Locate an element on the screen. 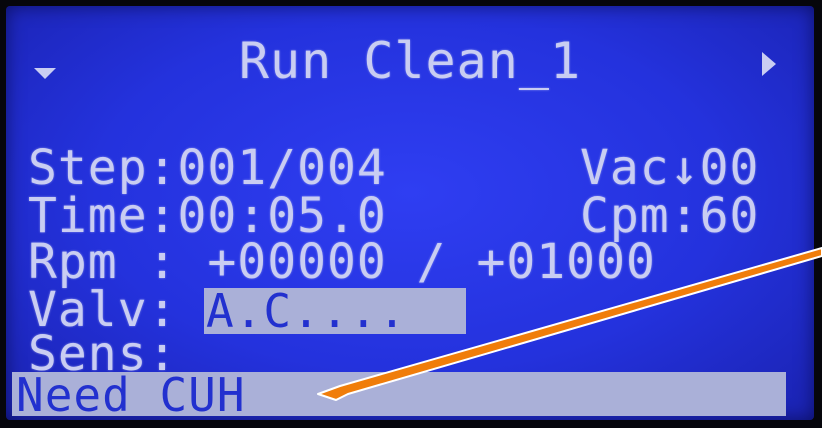 Image resolution: width=822 pixels, height=428 pixels. screen-title: Run Clean_1 is located at coordinates (410, 61).